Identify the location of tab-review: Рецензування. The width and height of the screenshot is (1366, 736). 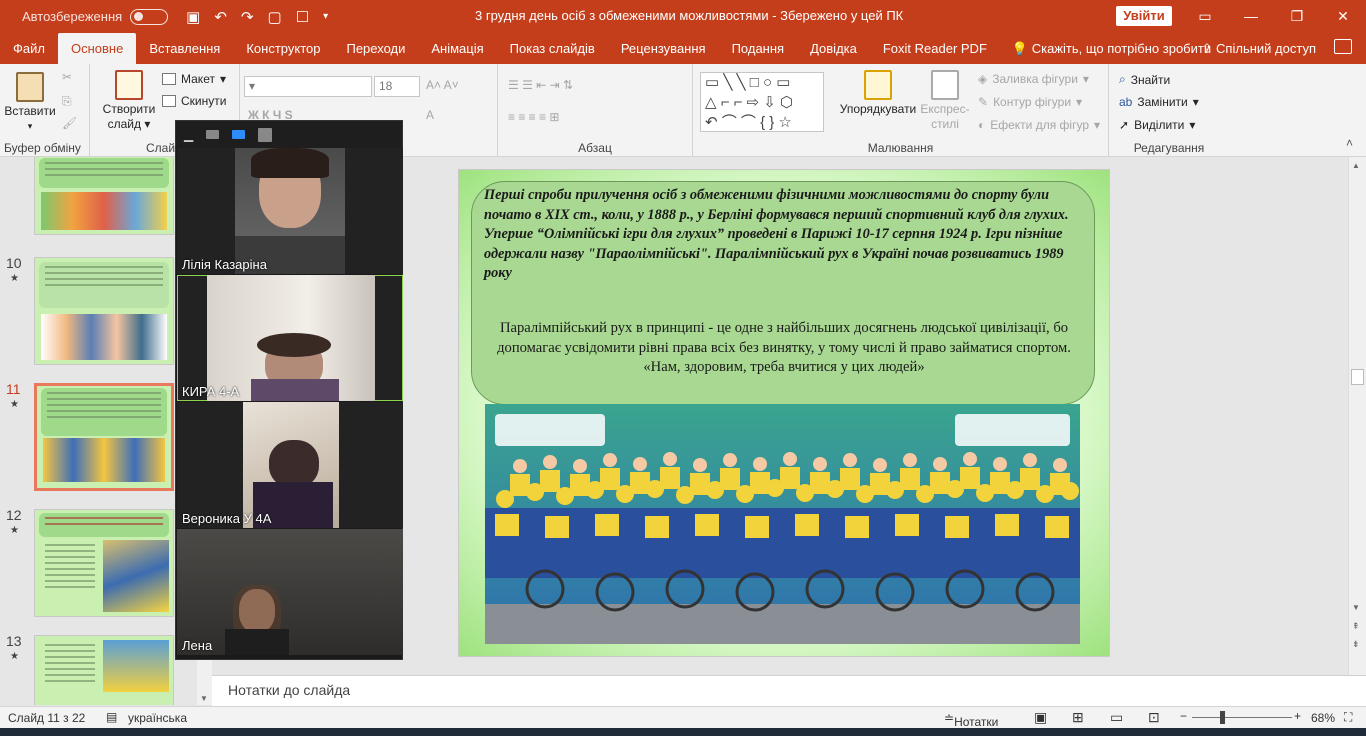
(663, 48).